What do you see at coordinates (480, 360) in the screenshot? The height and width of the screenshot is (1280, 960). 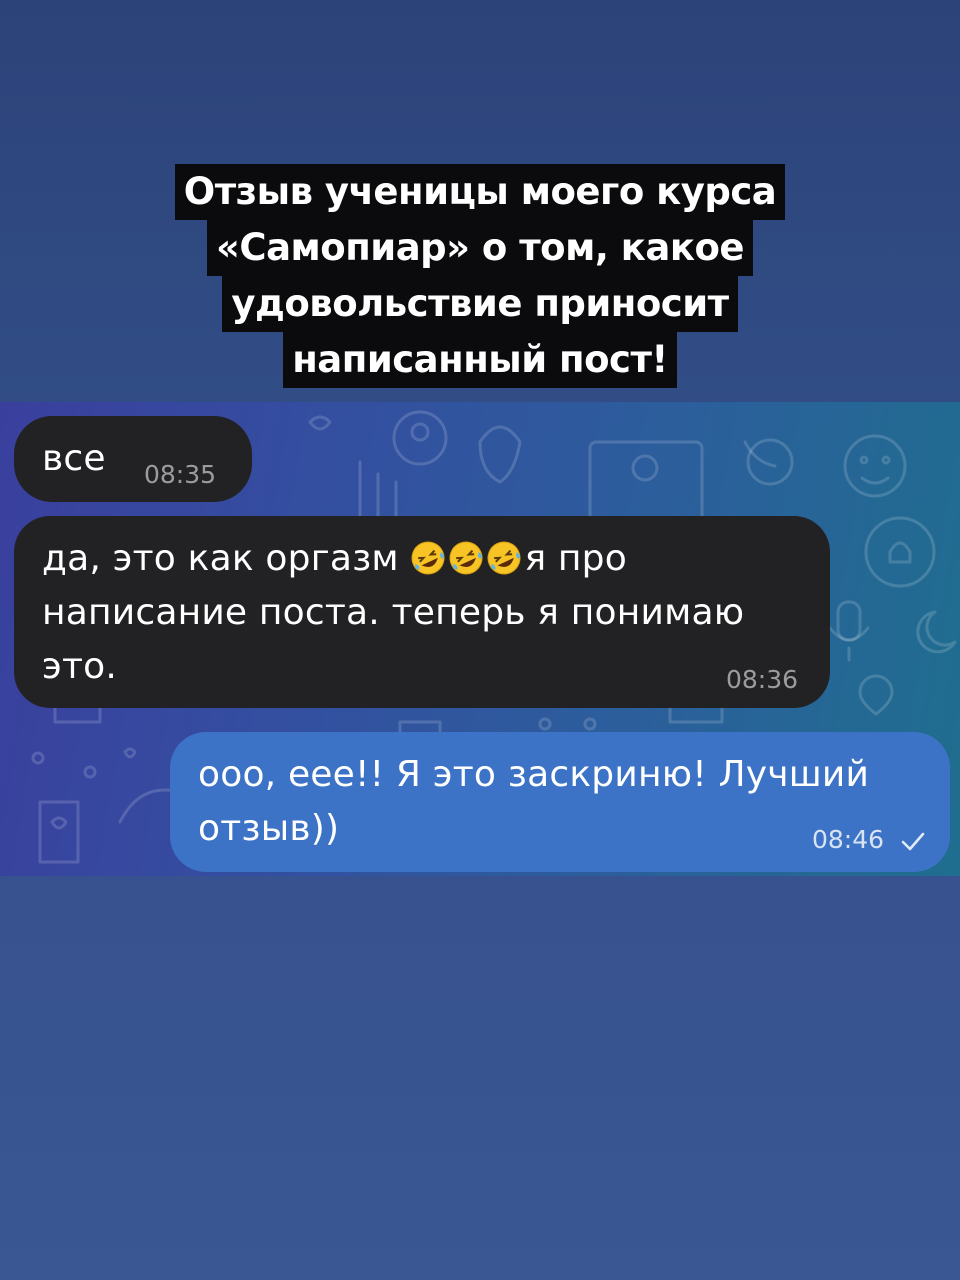 I see `caption-line: написанный пост!` at bounding box center [480, 360].